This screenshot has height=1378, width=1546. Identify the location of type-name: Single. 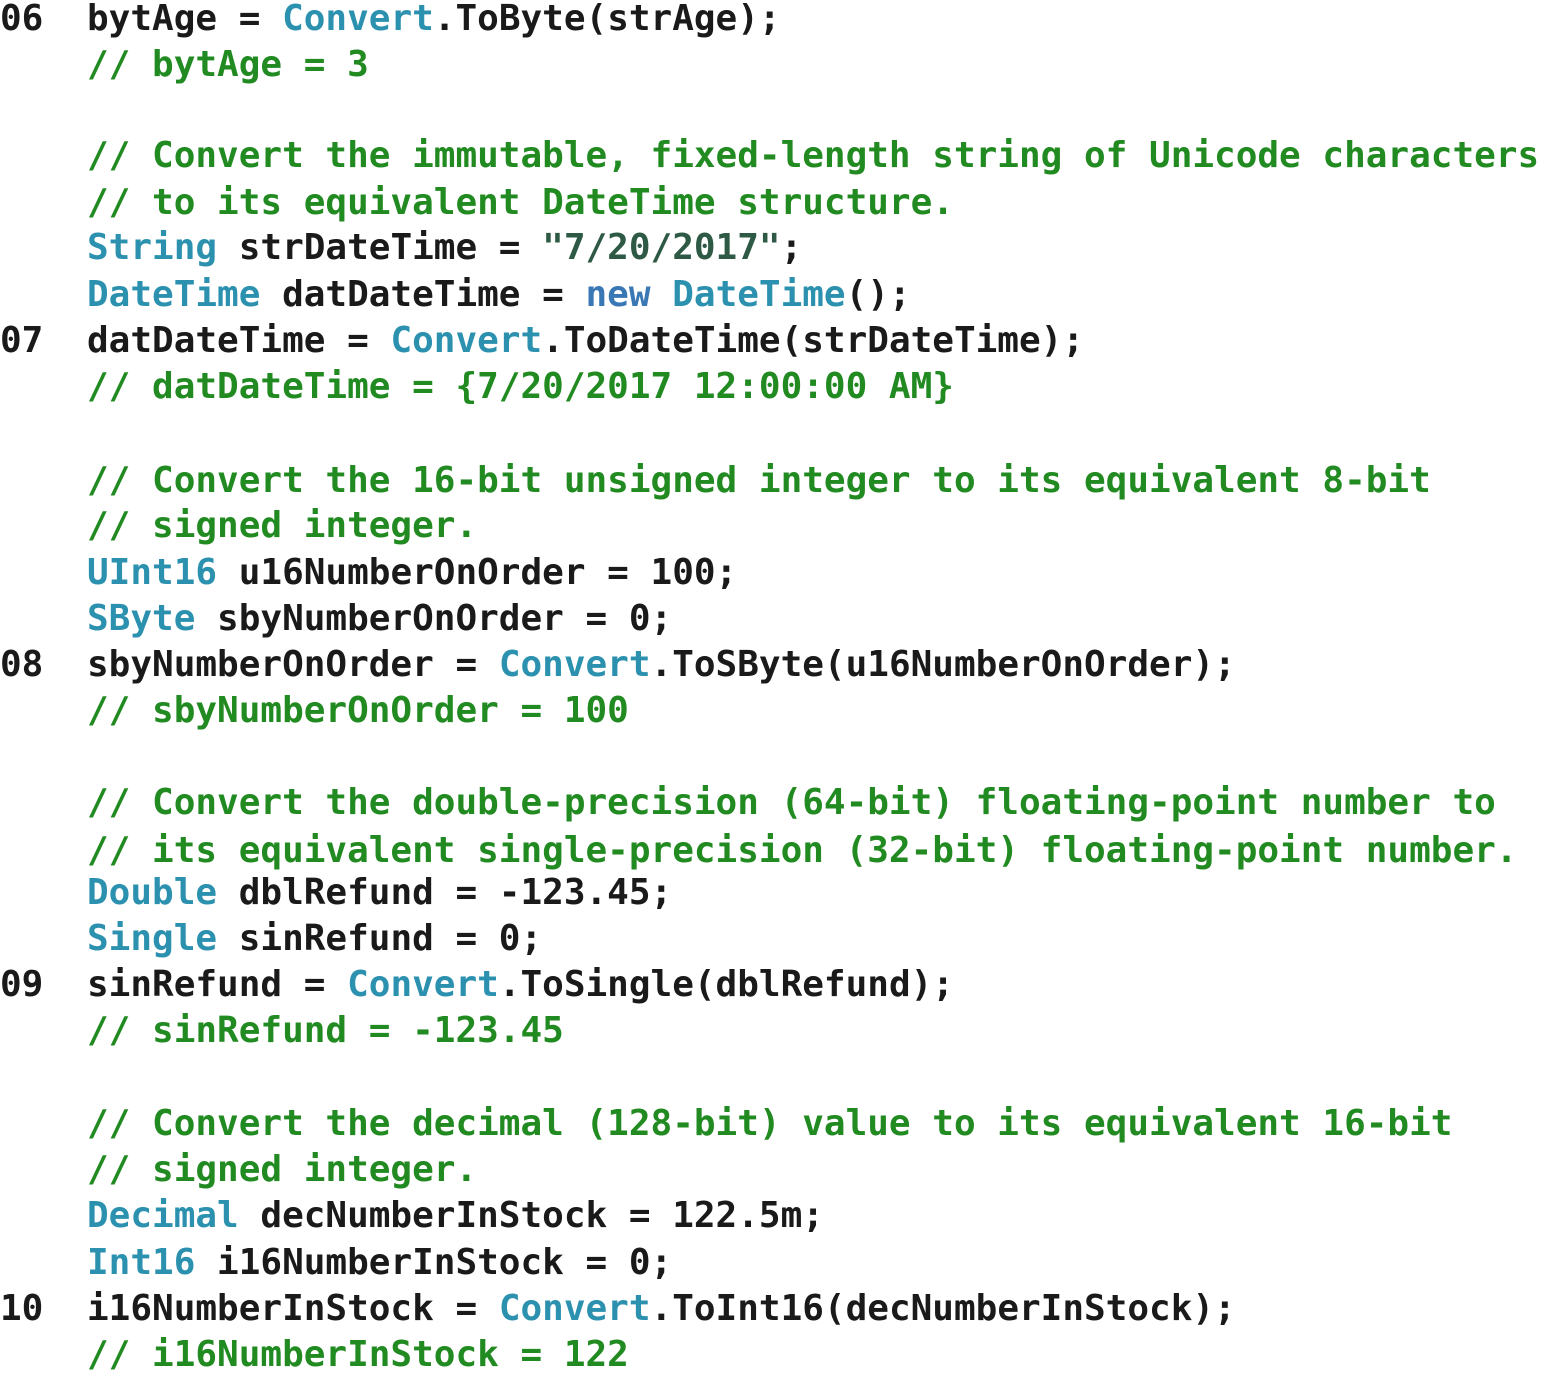
(152, 938).